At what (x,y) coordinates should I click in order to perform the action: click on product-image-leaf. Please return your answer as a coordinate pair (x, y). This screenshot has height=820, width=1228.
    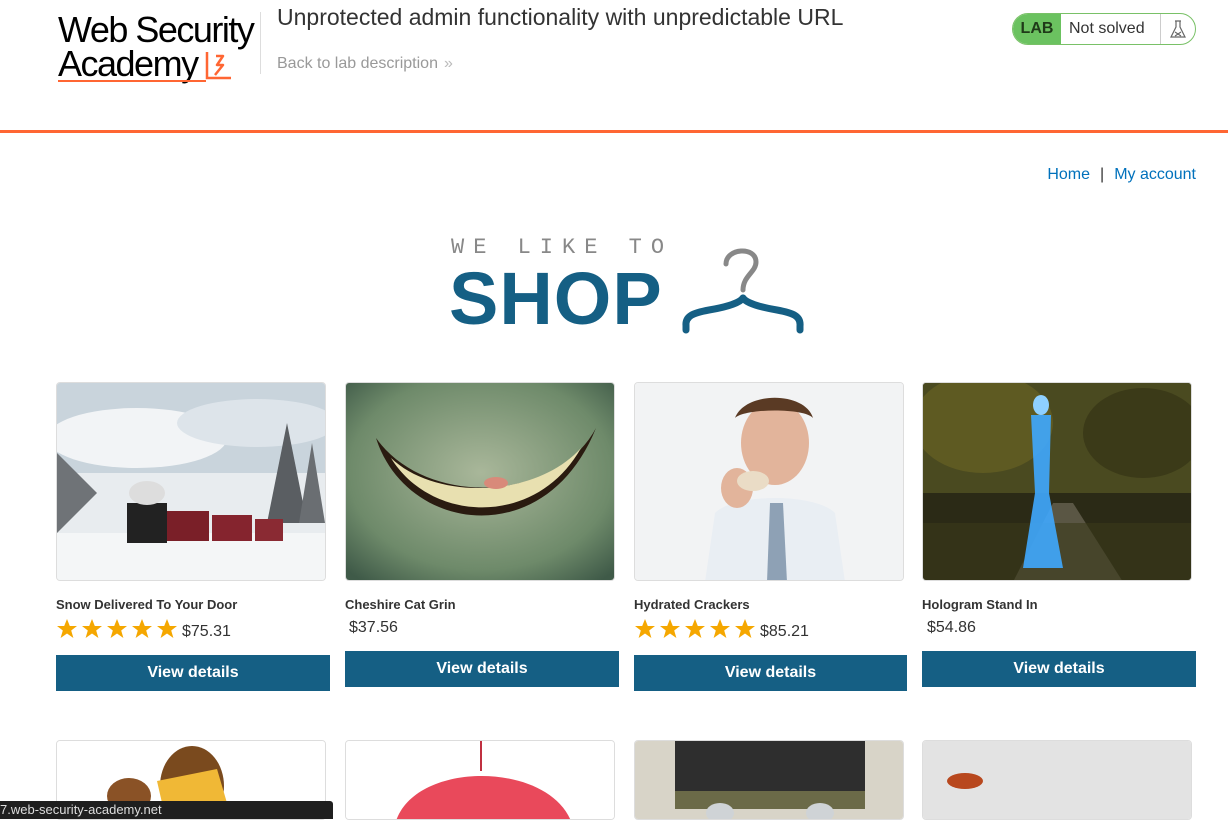
    Looking at the image, I should click on (1057, 780).